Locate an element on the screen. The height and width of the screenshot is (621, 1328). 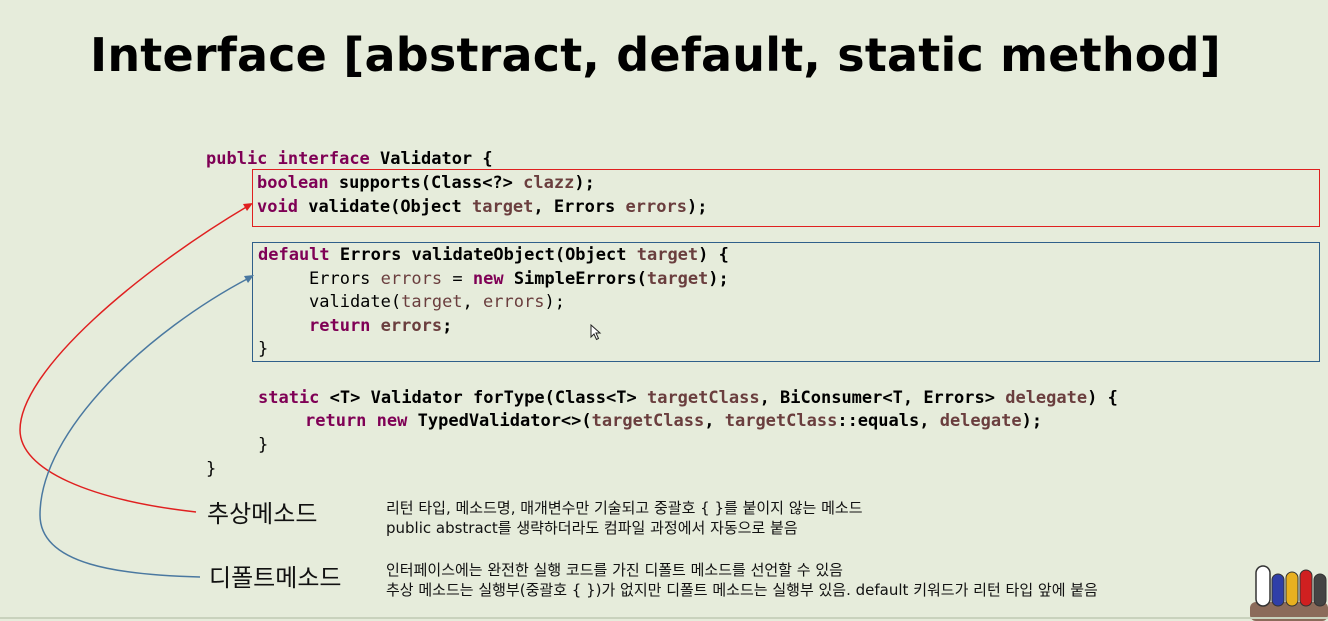
abstract-method-desc-2: public abstract를 생략하더라도 컴파일 과정에서 자동으로 붙음 is located at coordinates (592, 528).